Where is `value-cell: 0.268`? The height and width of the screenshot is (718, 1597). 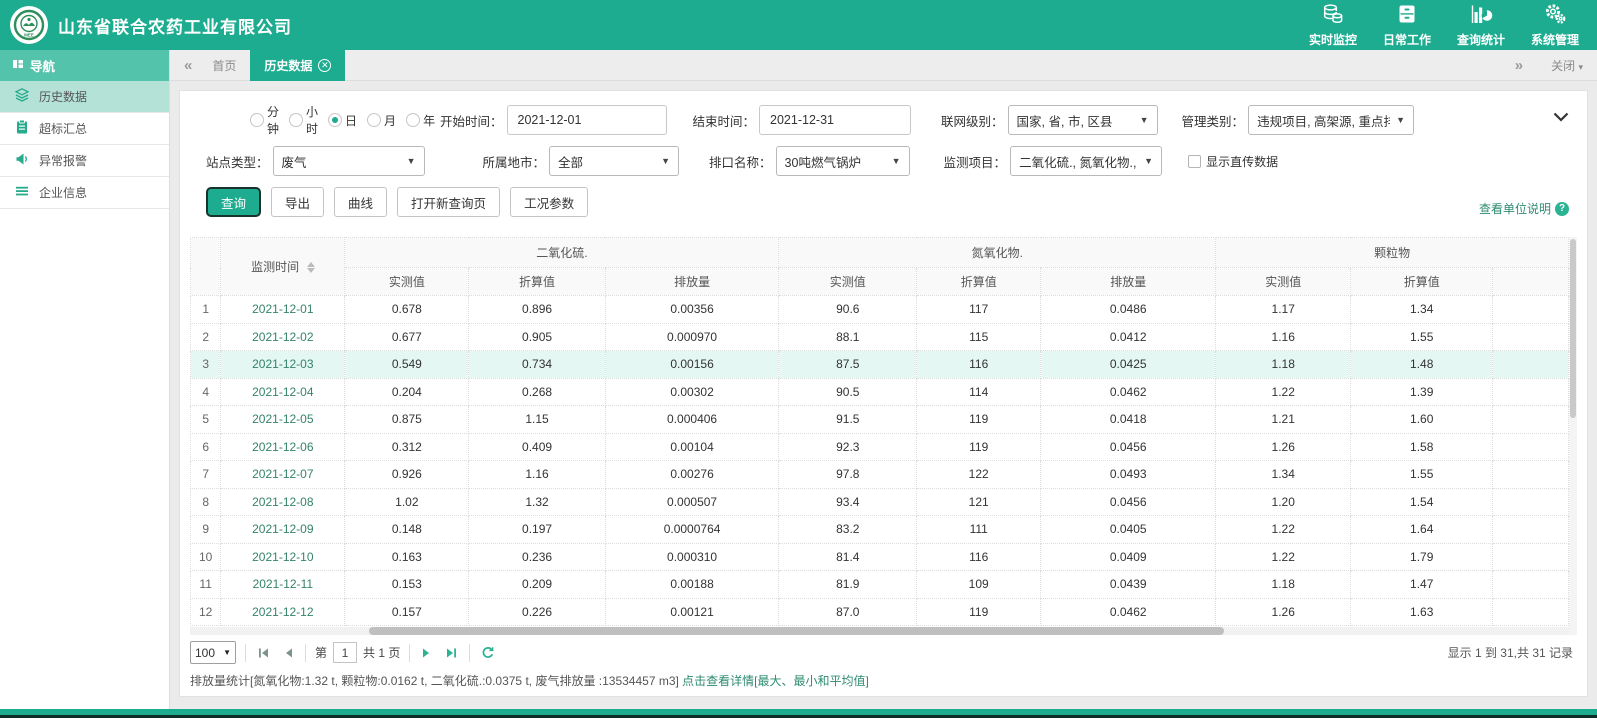 value-cell: 0.268 is located at coordinates (537, 391).